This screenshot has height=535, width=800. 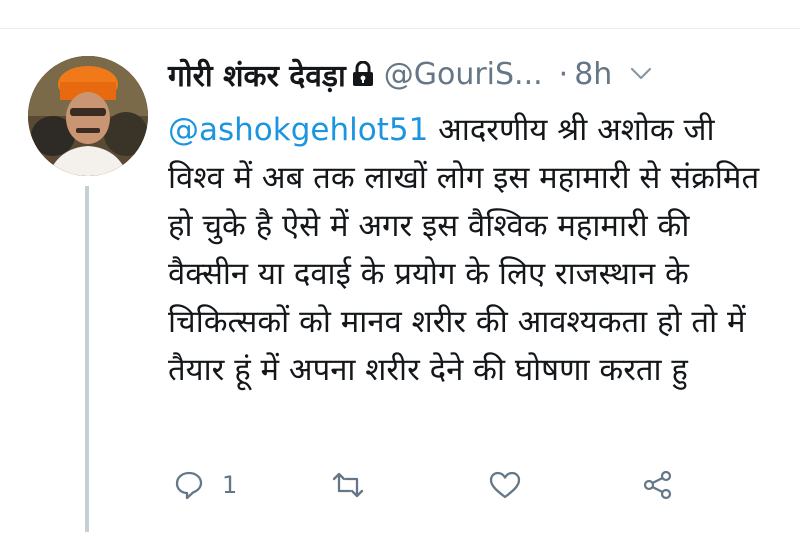 I want to click on chevron-down-icon, so click(x=641, y=74).